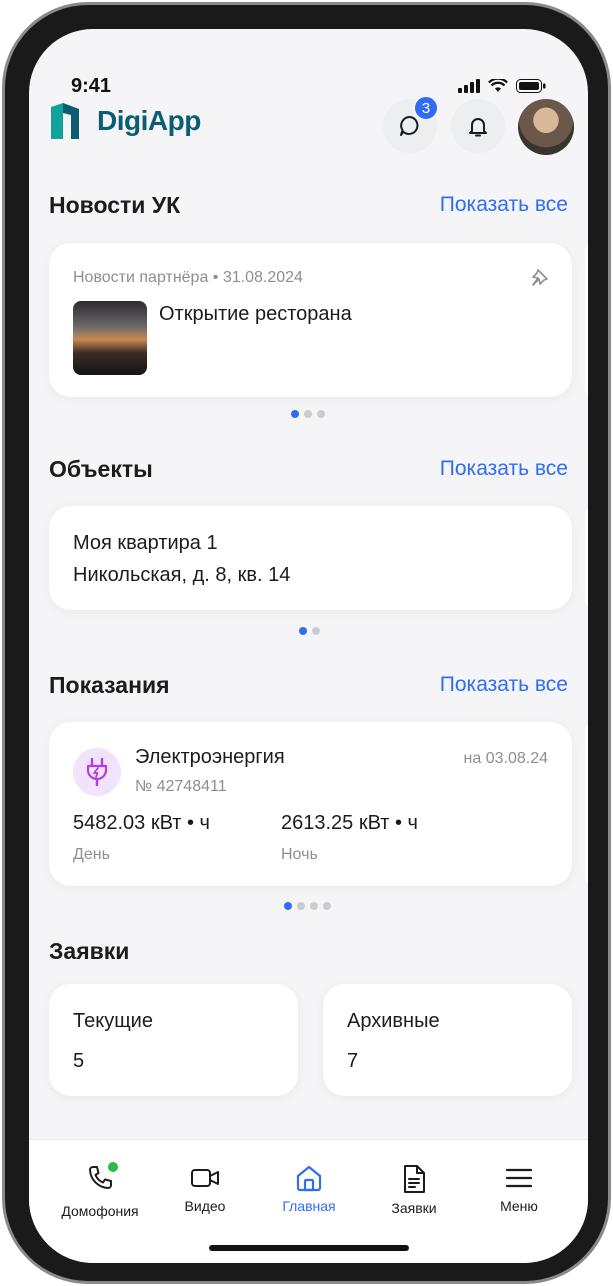  What do you see at coordinates (255, 314) in the screenshot?
I see `news-headline: Открытие ресторана` at bounding box center [255, 314].